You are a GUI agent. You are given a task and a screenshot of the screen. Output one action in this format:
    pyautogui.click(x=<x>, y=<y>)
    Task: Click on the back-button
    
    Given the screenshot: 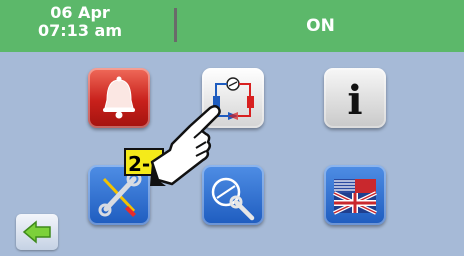 What is the action you would take?
    pyautogui.click(x=37, y=232)
    